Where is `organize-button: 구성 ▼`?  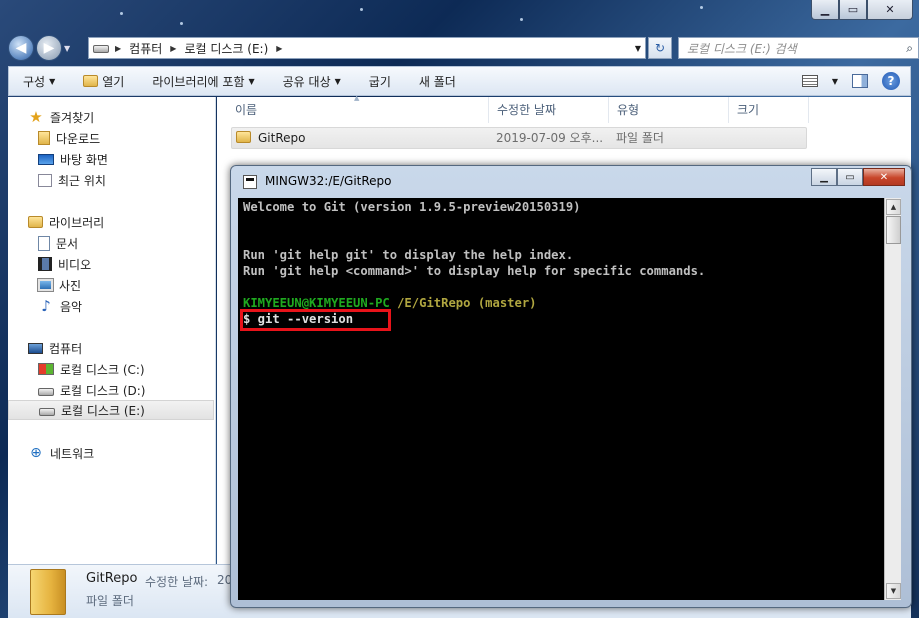
organize-button: 구성 ▼ is located at coordinates (39, 81).